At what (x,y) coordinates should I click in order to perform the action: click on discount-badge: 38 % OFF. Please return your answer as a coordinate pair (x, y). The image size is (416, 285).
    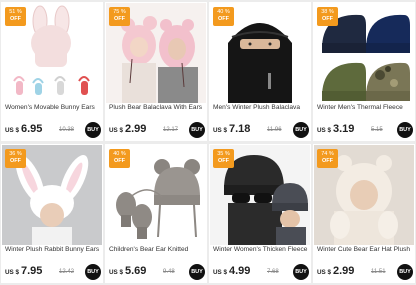
    Looking at the image, I should click on (327, 16).